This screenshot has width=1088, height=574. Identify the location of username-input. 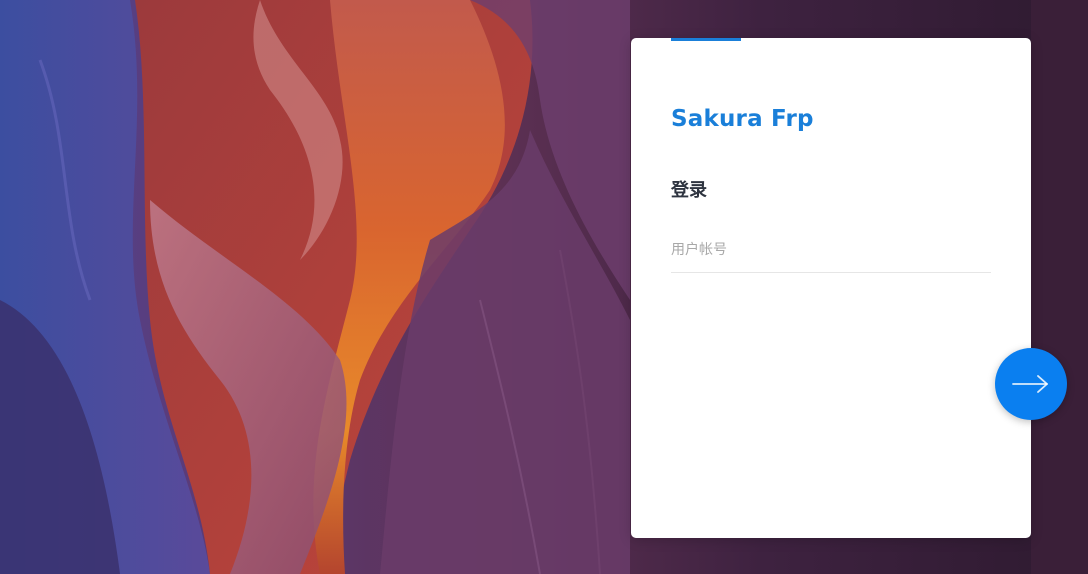
(831, 250).